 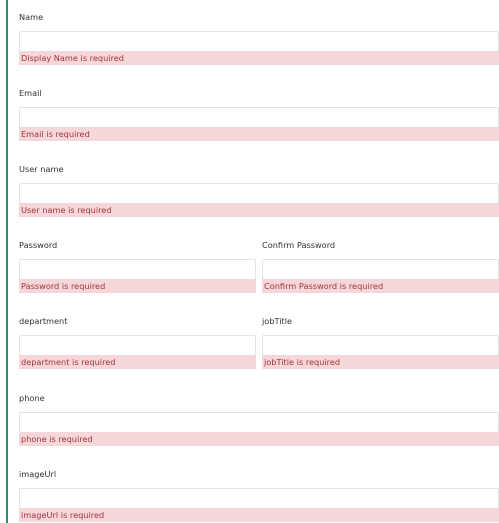 I want to click on job-title-error-message: jobTitle is required, so click(x=380, y=362).